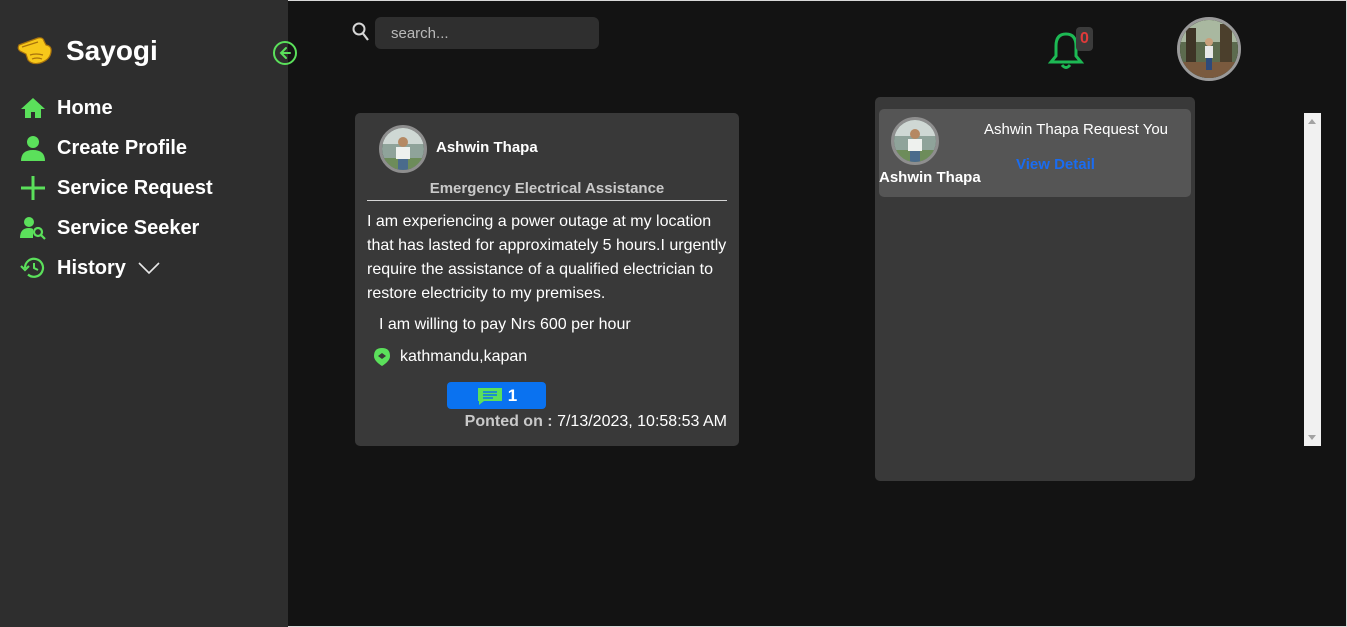 The height and width of the screenshot is (627, 1347). What do you see at coordinates (112, 50) in the screenshot?
I see `brand-name: Sayogi` at bounding box center [112, 50].